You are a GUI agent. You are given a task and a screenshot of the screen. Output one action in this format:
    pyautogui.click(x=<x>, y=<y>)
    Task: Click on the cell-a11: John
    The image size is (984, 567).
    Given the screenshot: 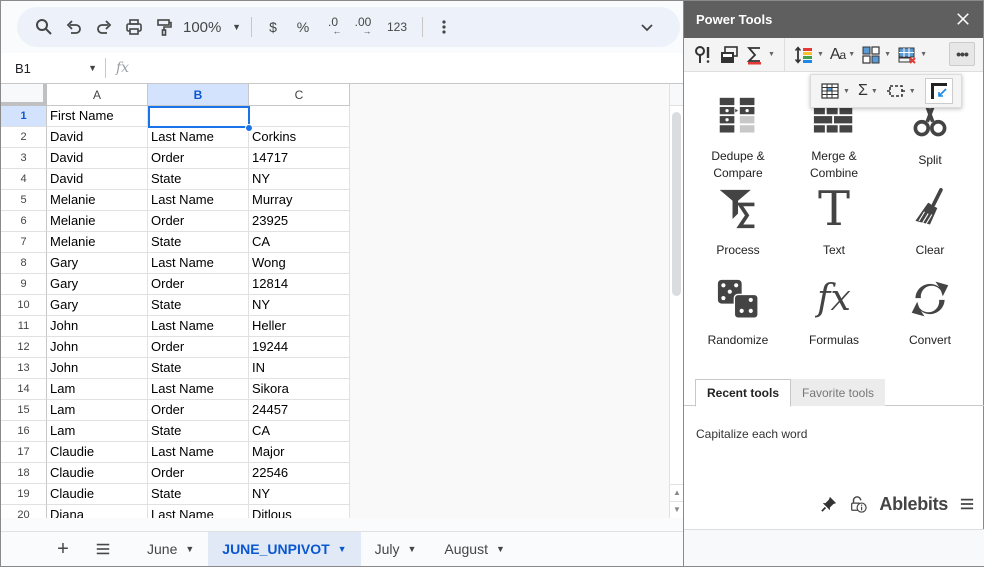 What is the action you would take?
    pyautogui.click(x=97, y=326)
    